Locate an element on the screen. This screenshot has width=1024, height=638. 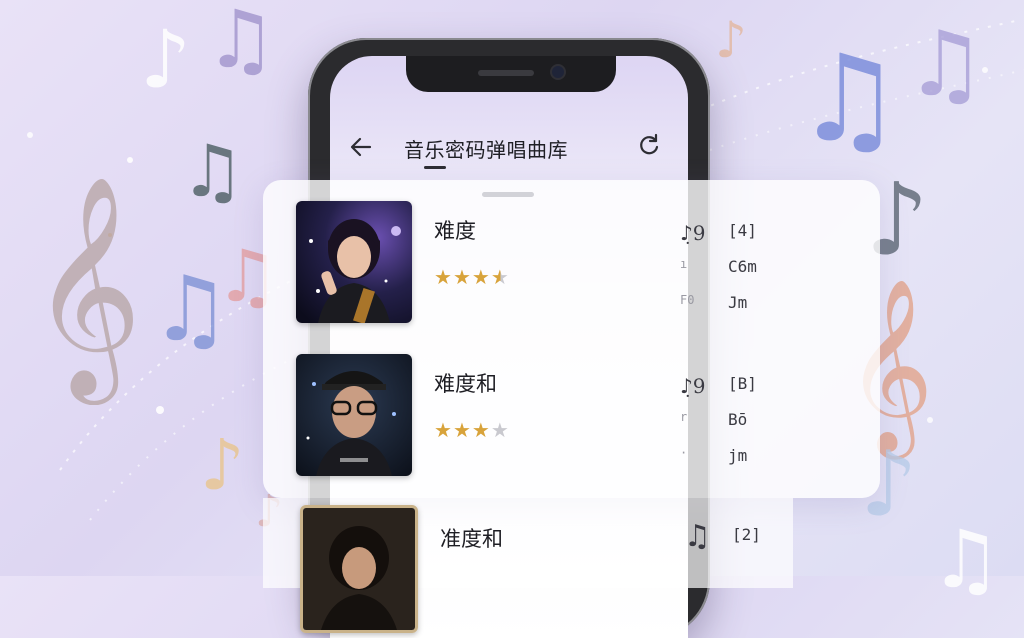
app-header: 音乐密码弹唱曲库 is located at coordinates (509, 147).